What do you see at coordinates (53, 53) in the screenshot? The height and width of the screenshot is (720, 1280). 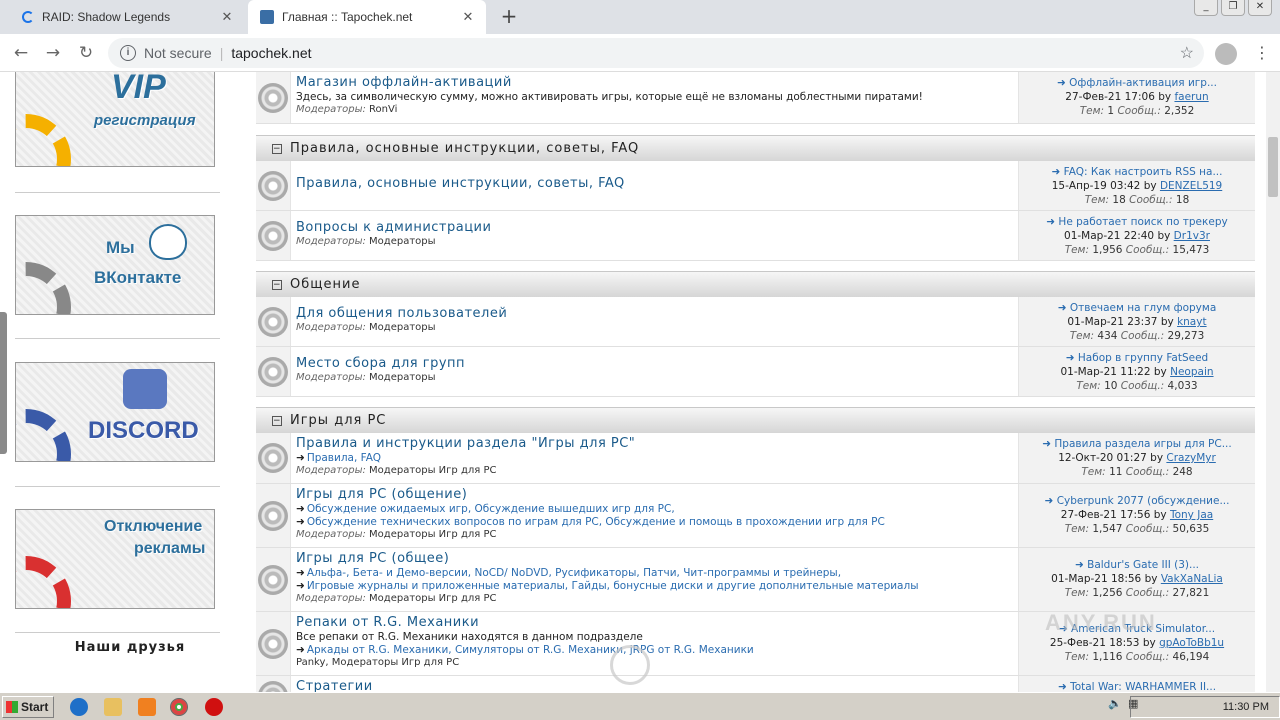 I see `forward-arrow-icon: →` at bounding box center [53, 53].